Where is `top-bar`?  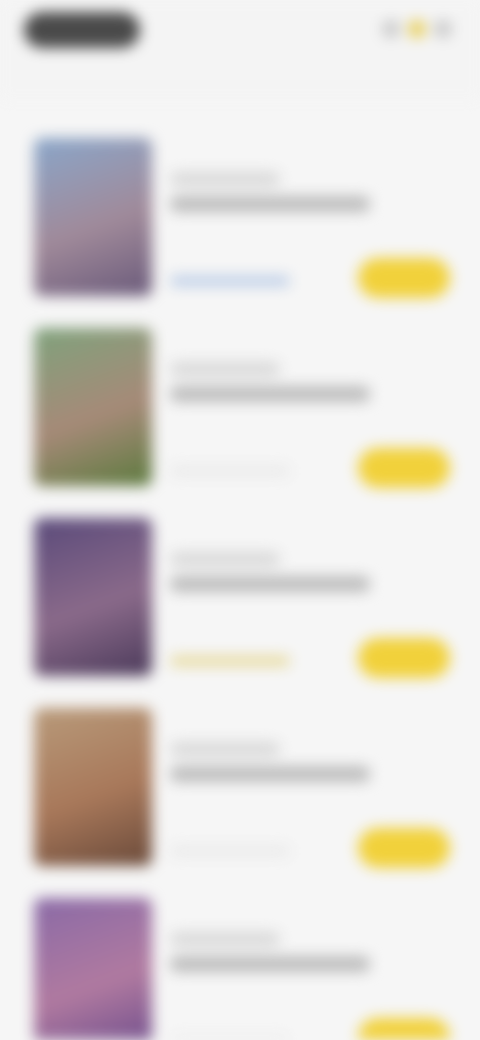
top-bar is located at coordinates (240, 50).